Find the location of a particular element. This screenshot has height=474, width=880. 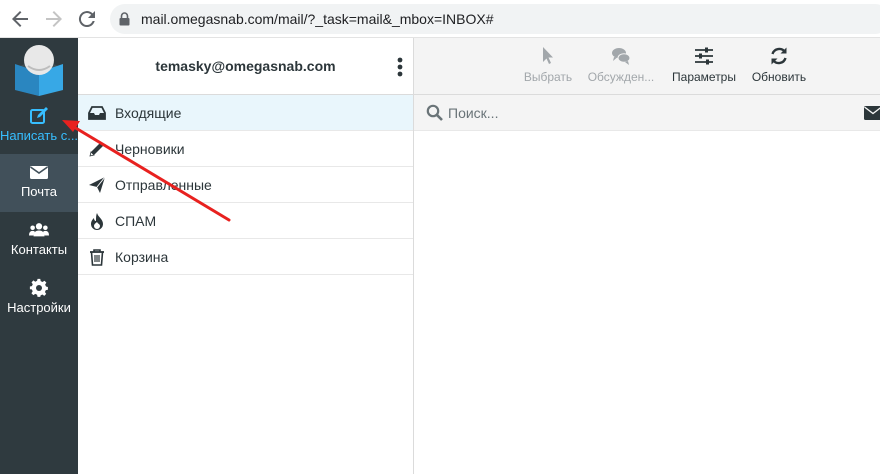

search-input is located at coordinates (648, 113).